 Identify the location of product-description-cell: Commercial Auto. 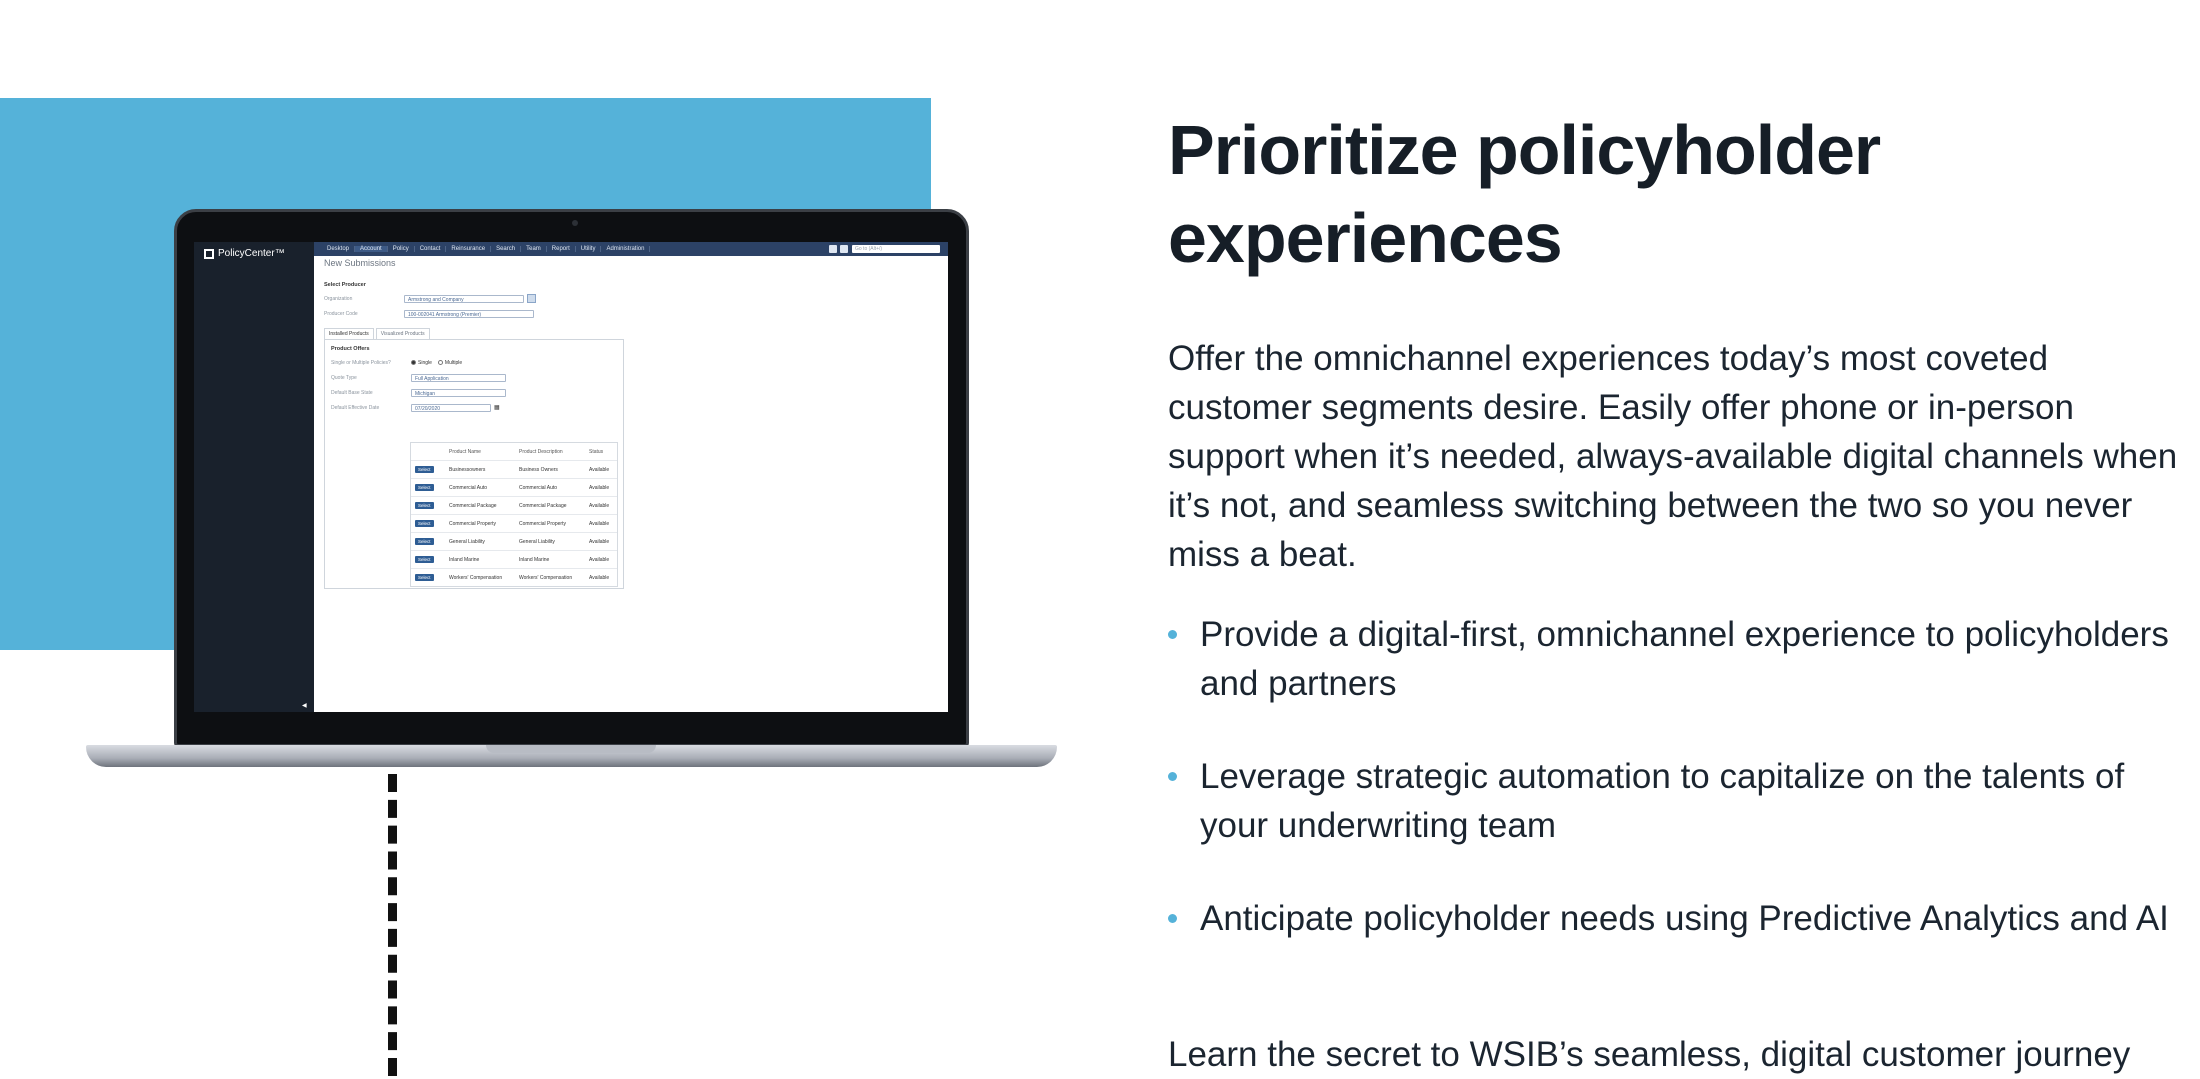
(538, 487).